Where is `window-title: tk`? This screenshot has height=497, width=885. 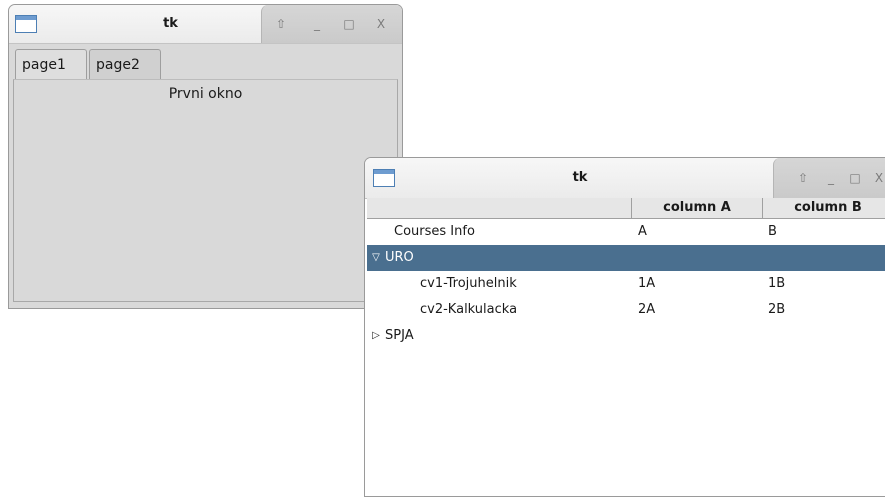 window-title: tk is located at coordinates (580, 177).